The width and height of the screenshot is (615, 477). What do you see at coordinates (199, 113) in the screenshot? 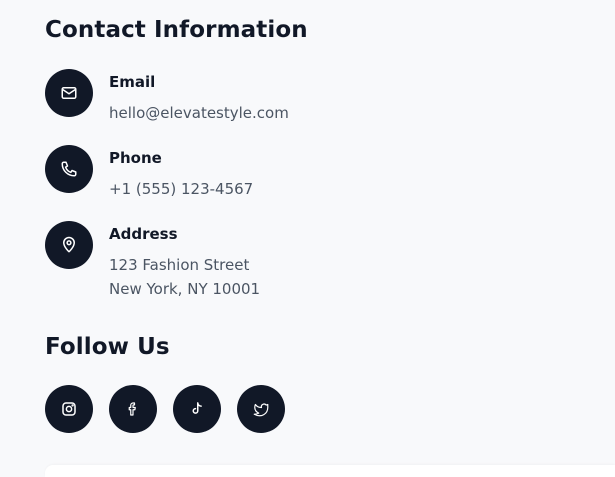
I see `email-value: hello@elevatestyle.com` at bounding box center [199, 113].